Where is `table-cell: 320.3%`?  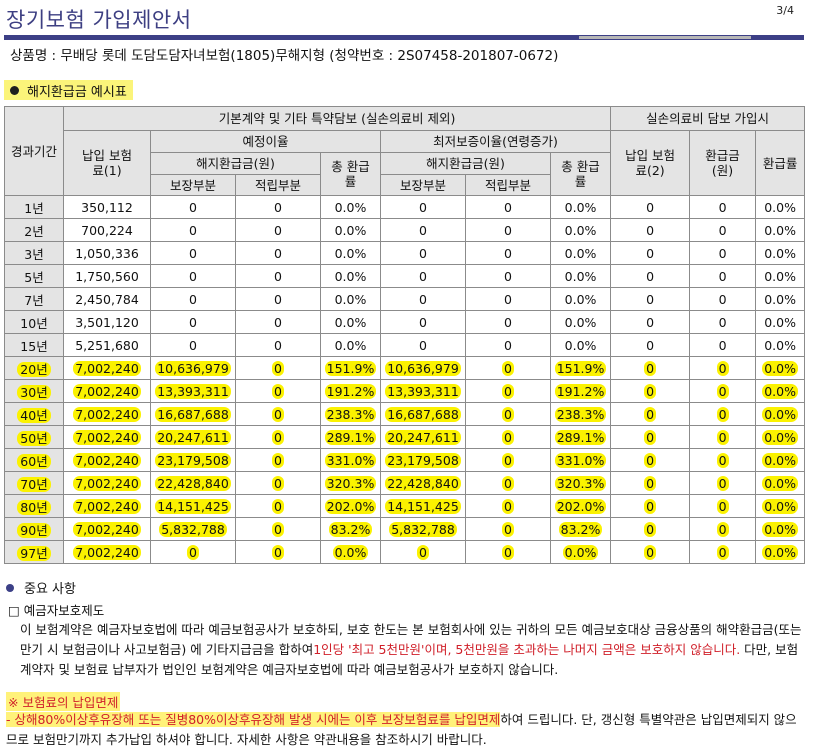 table-cell: 320.3% is located at coordinates (350, 483).